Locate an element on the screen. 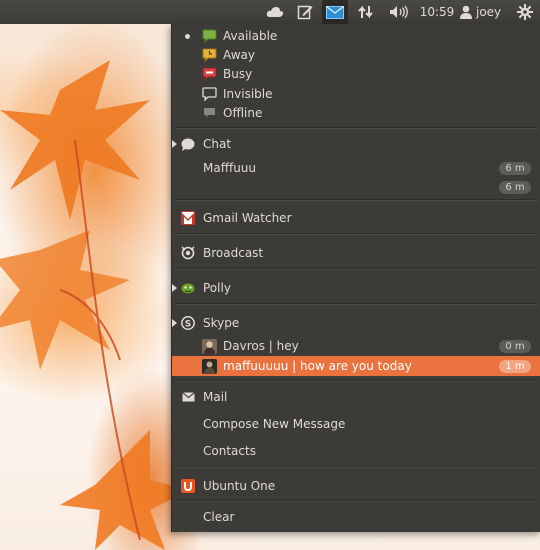 This screenshot has height=550, width=540. top-panel: 10:59 joey is located at coordinates (270, 12).